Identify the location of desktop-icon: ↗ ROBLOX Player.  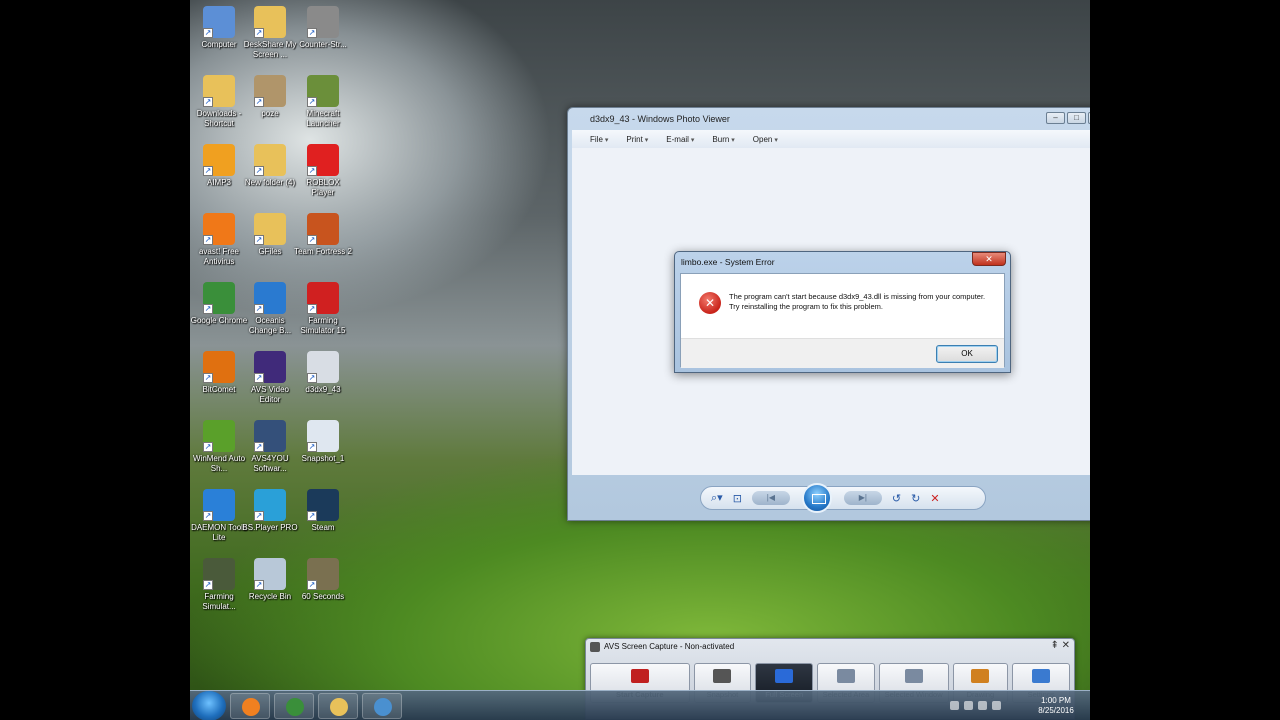
(323, 171).